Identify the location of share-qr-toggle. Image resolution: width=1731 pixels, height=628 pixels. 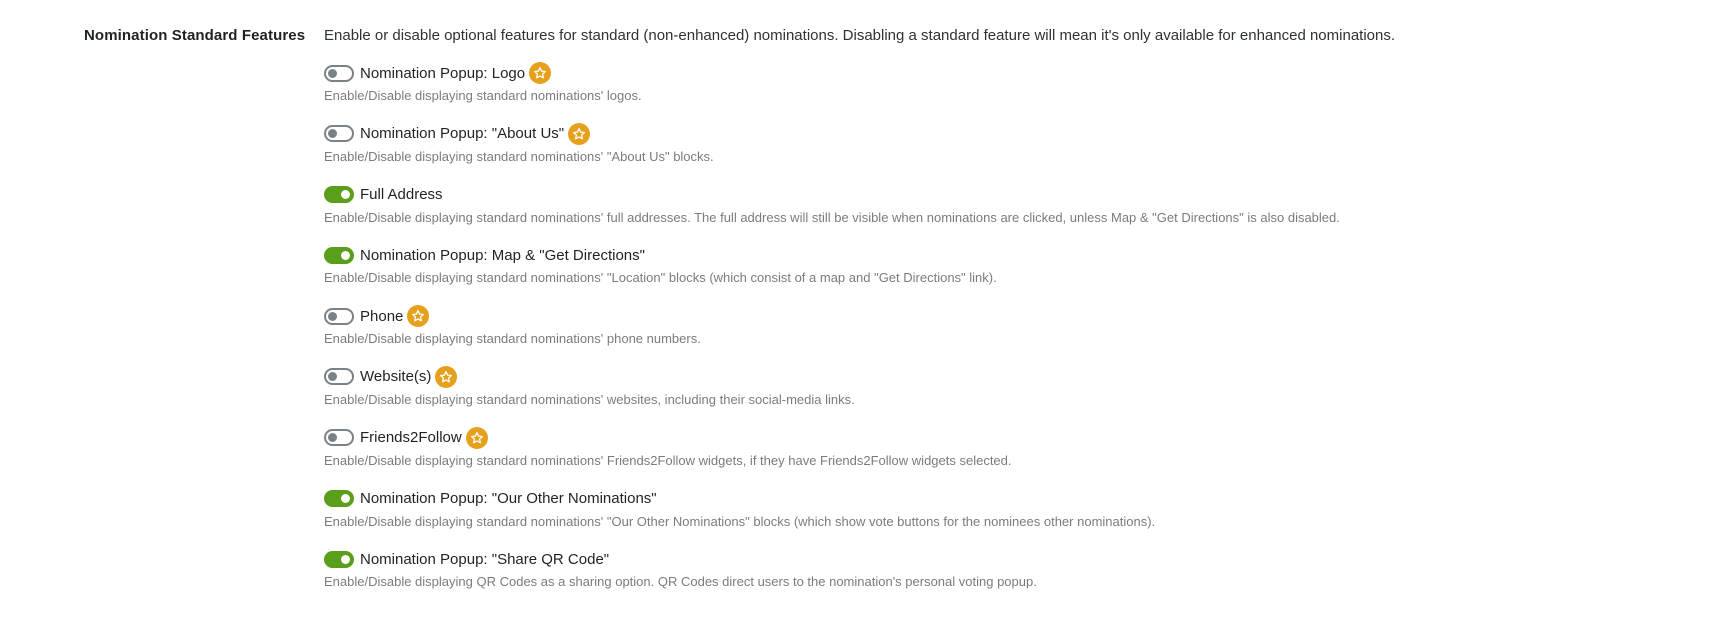
(339, 559).